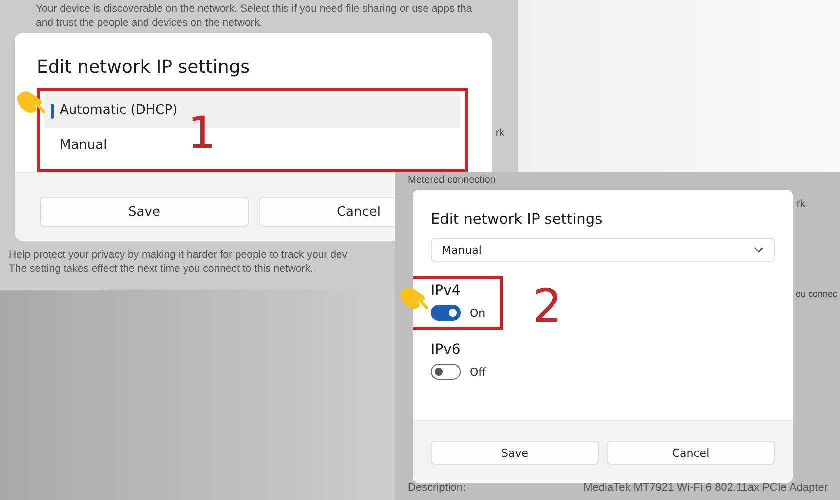 Image resolution: width=840 pixels, height=500 pixels. What do you see at coordinates (437, 488) in the screenshot?
I see `detail-label: Description:` at bounding box center [437, 488].